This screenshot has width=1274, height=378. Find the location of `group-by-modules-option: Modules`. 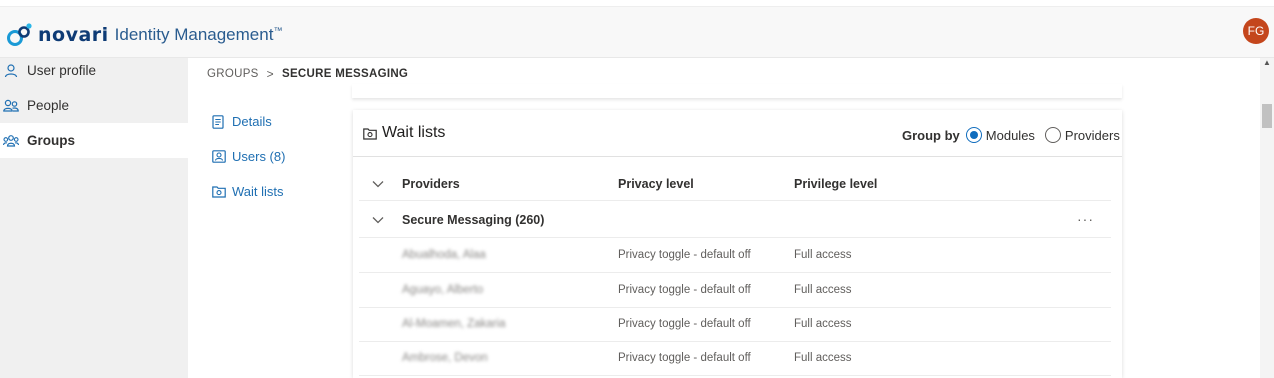

group-by-modules-option: Modules is located at coordinates (1000, 135).